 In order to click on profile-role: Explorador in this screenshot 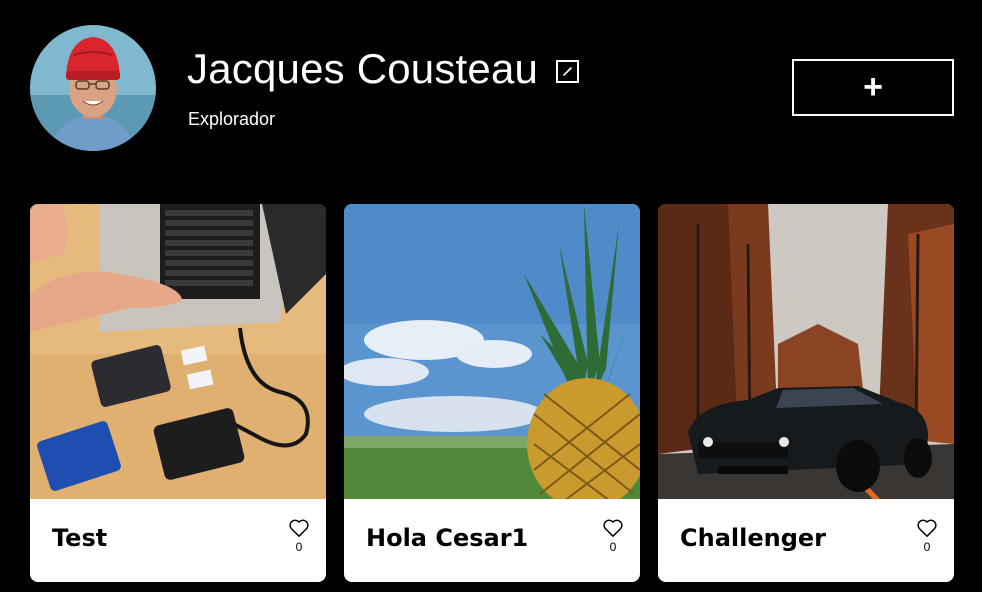, I will do `click(232, 119)`.